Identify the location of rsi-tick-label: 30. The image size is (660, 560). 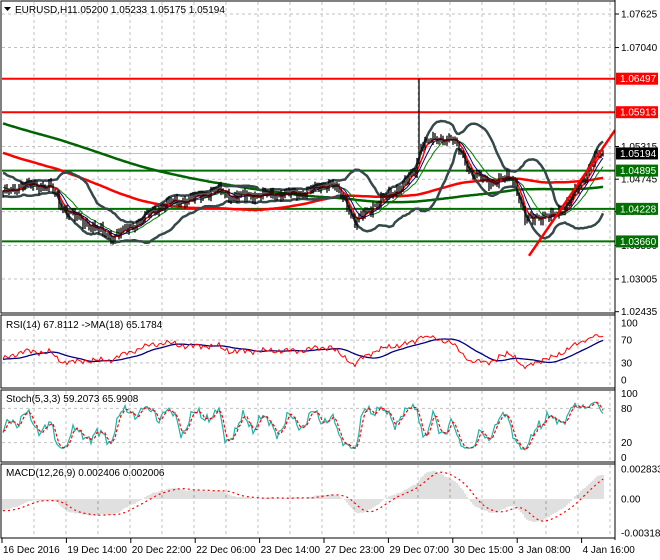
(627, 363).